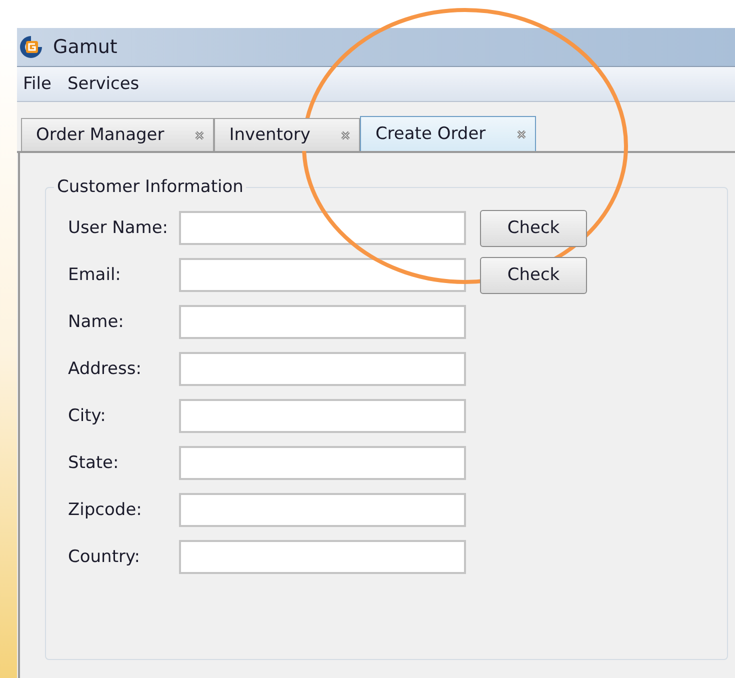 The height and width of the screenshot is (678, 735). What do you see at coordinates (37, 84) in the screenshot?
I see `menu-item: File` at bounding box center [37, 84].